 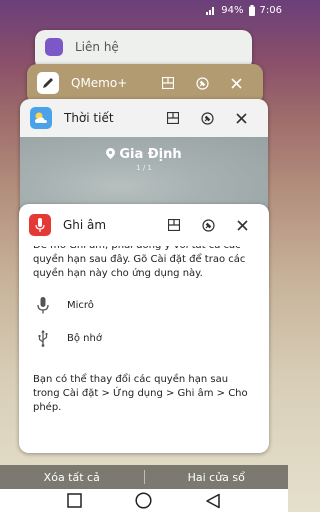 I want to click on card-title: QMemo+, so click(x=99, y=83).